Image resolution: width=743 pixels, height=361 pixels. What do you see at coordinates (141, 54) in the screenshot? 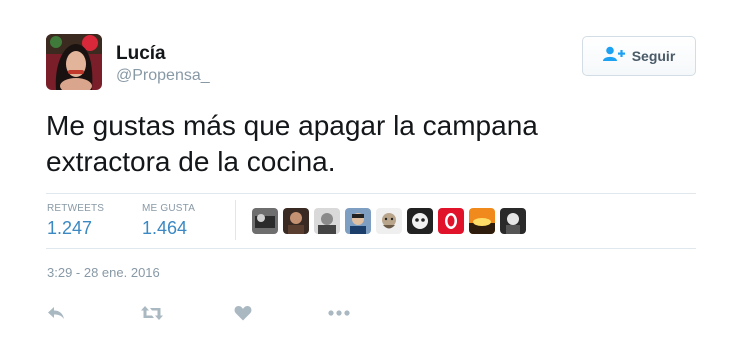
I see `author-name: Lucía` at bounding box center [141, 54].